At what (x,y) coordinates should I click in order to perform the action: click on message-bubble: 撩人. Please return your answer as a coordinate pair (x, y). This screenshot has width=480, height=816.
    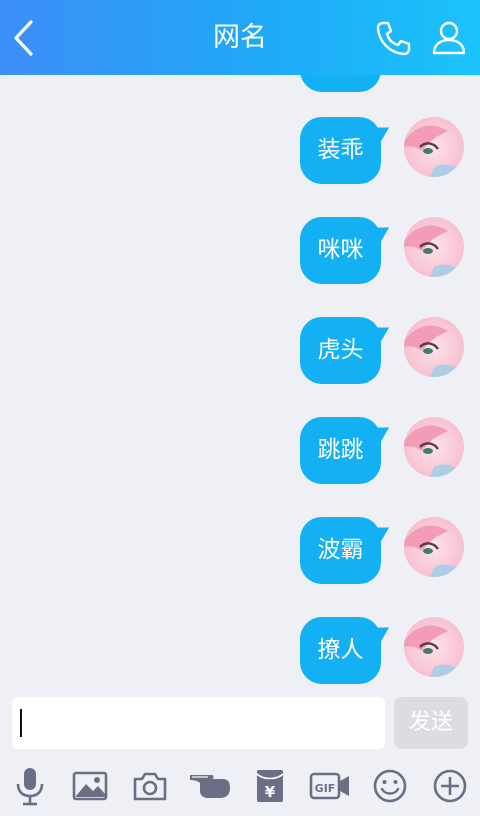
    Looking at the image, I should click on (340, 650).